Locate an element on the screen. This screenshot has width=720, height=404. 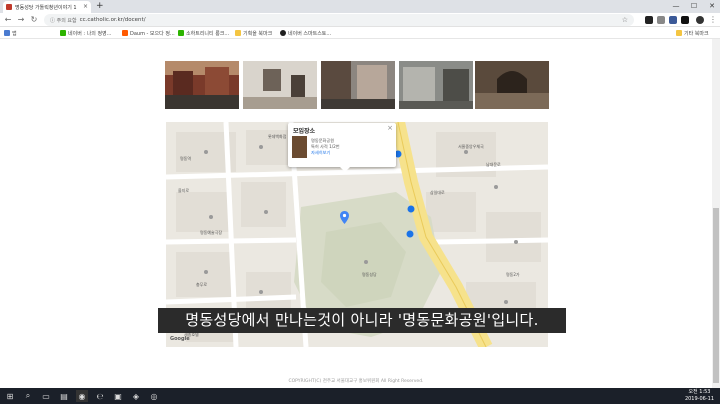
back-button: ← is located at coordinates (8, 20).